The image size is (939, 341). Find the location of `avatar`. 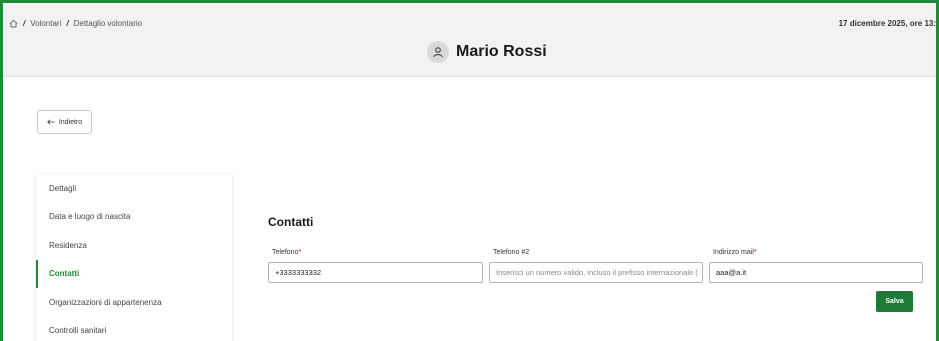

avatar is located at coordinates (438, 52).